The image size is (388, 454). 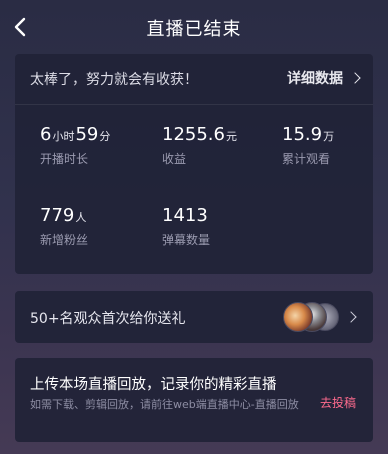 What do you see at coordinates (57, 215) in the screenshot?
I see `stat-number: 779` at bounding box center [57, 215].